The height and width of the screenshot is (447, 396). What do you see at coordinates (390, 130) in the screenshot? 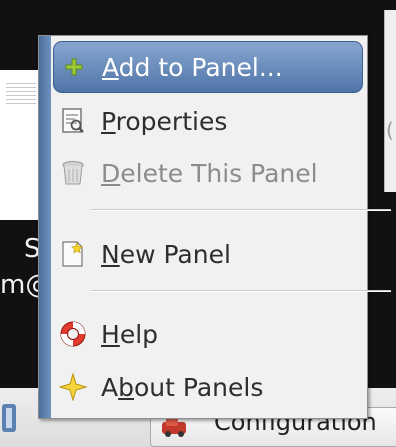
I see `background-window-text: (` at bounding box center [390, 130].